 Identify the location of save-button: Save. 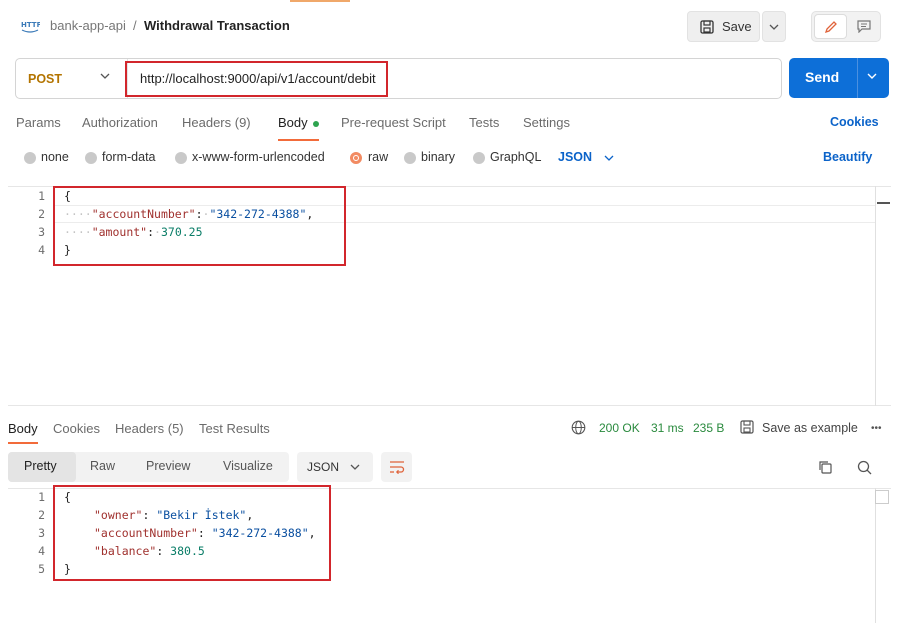
(723, 26).